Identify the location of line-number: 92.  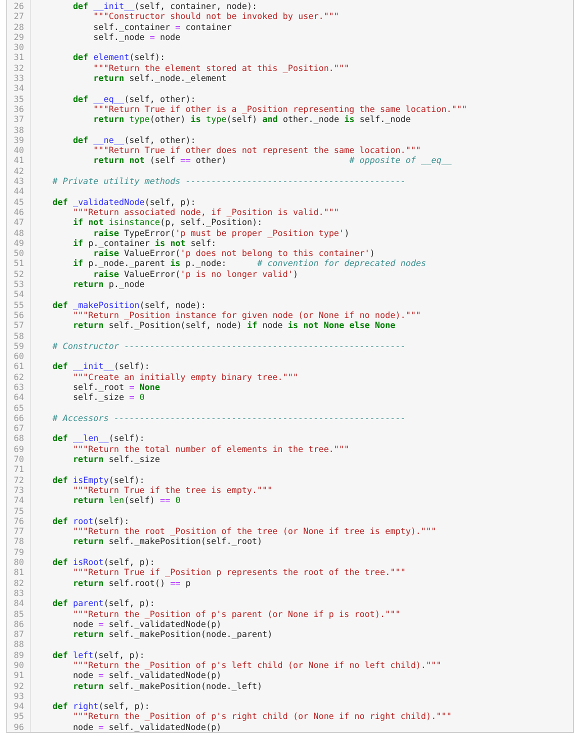
(18, 687).